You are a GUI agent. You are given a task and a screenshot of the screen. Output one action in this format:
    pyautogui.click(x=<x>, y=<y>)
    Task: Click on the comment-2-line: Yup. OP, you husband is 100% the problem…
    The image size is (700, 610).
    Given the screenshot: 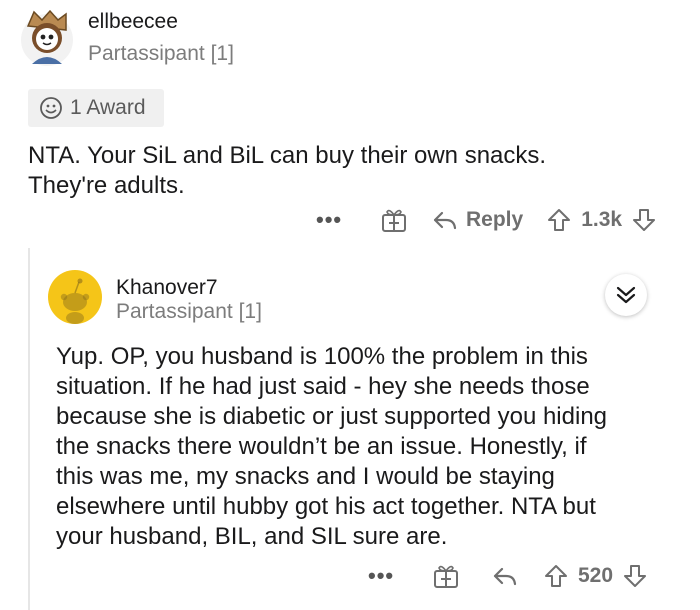 What is the action you would take?
    pyautogui.click(x=322, y=356)
    